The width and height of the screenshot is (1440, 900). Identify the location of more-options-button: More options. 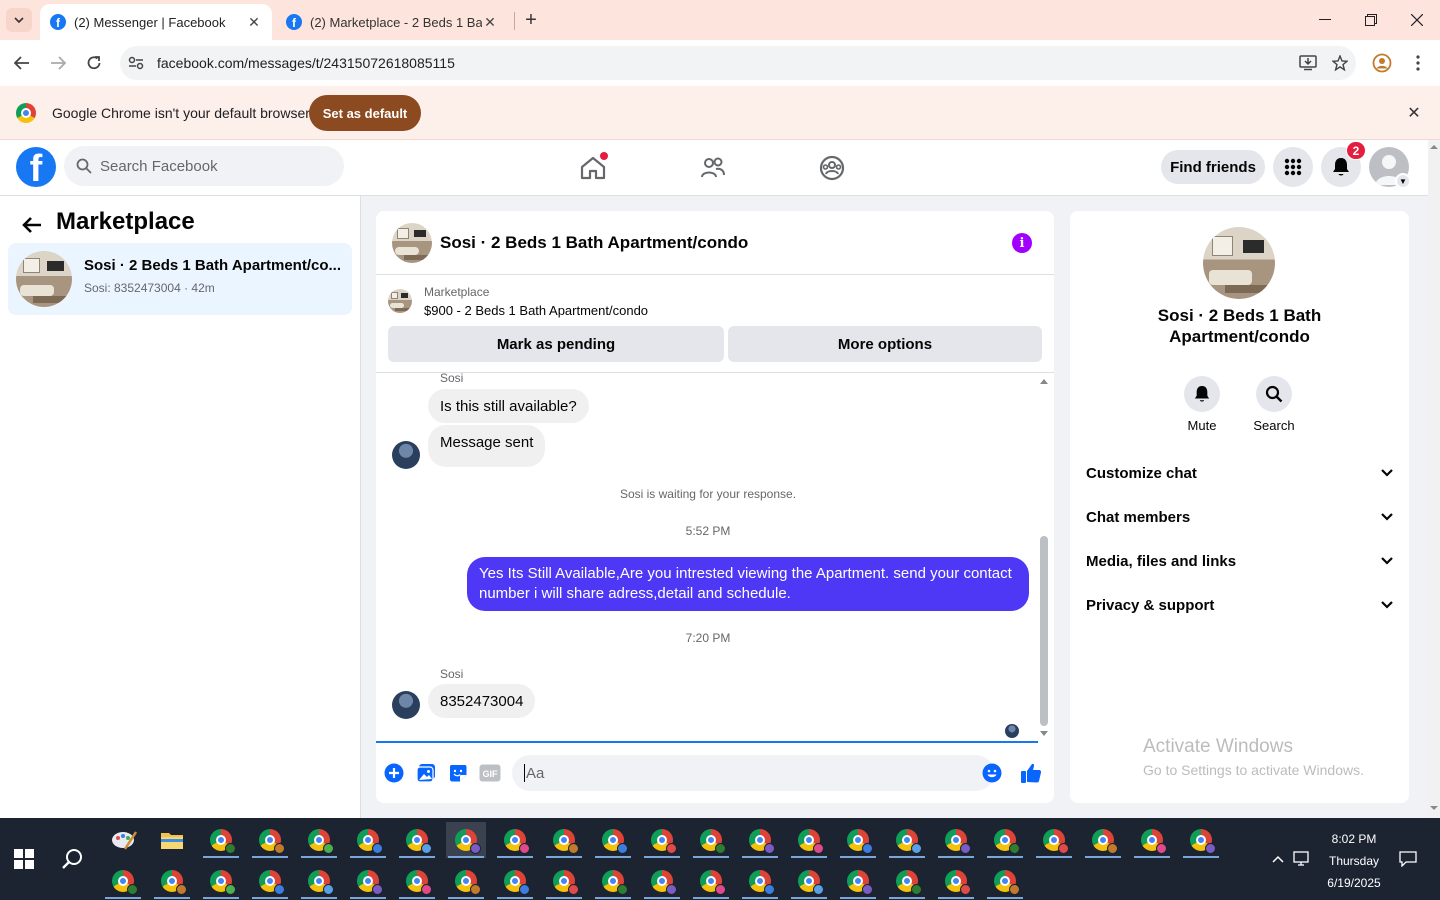
(885, 344).